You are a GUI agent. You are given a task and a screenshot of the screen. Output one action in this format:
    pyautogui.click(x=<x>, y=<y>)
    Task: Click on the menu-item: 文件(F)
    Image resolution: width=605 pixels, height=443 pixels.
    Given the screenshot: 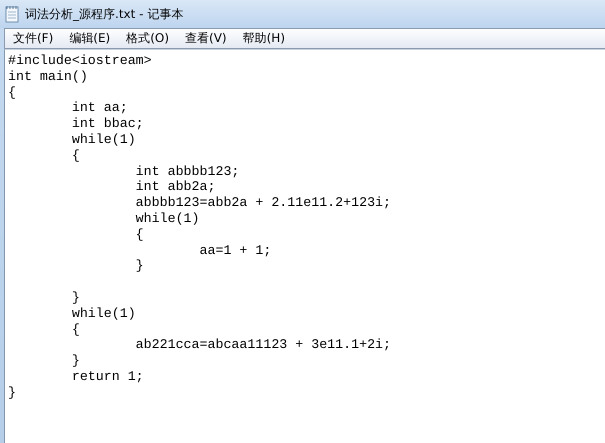 What is the action you would take?
    pyautogui.click(x=33, y=38)
    